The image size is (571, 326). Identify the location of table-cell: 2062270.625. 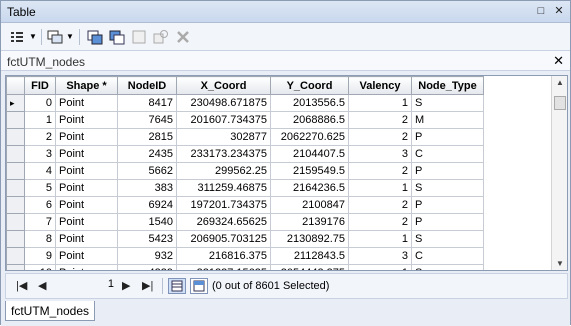
(309, 137).